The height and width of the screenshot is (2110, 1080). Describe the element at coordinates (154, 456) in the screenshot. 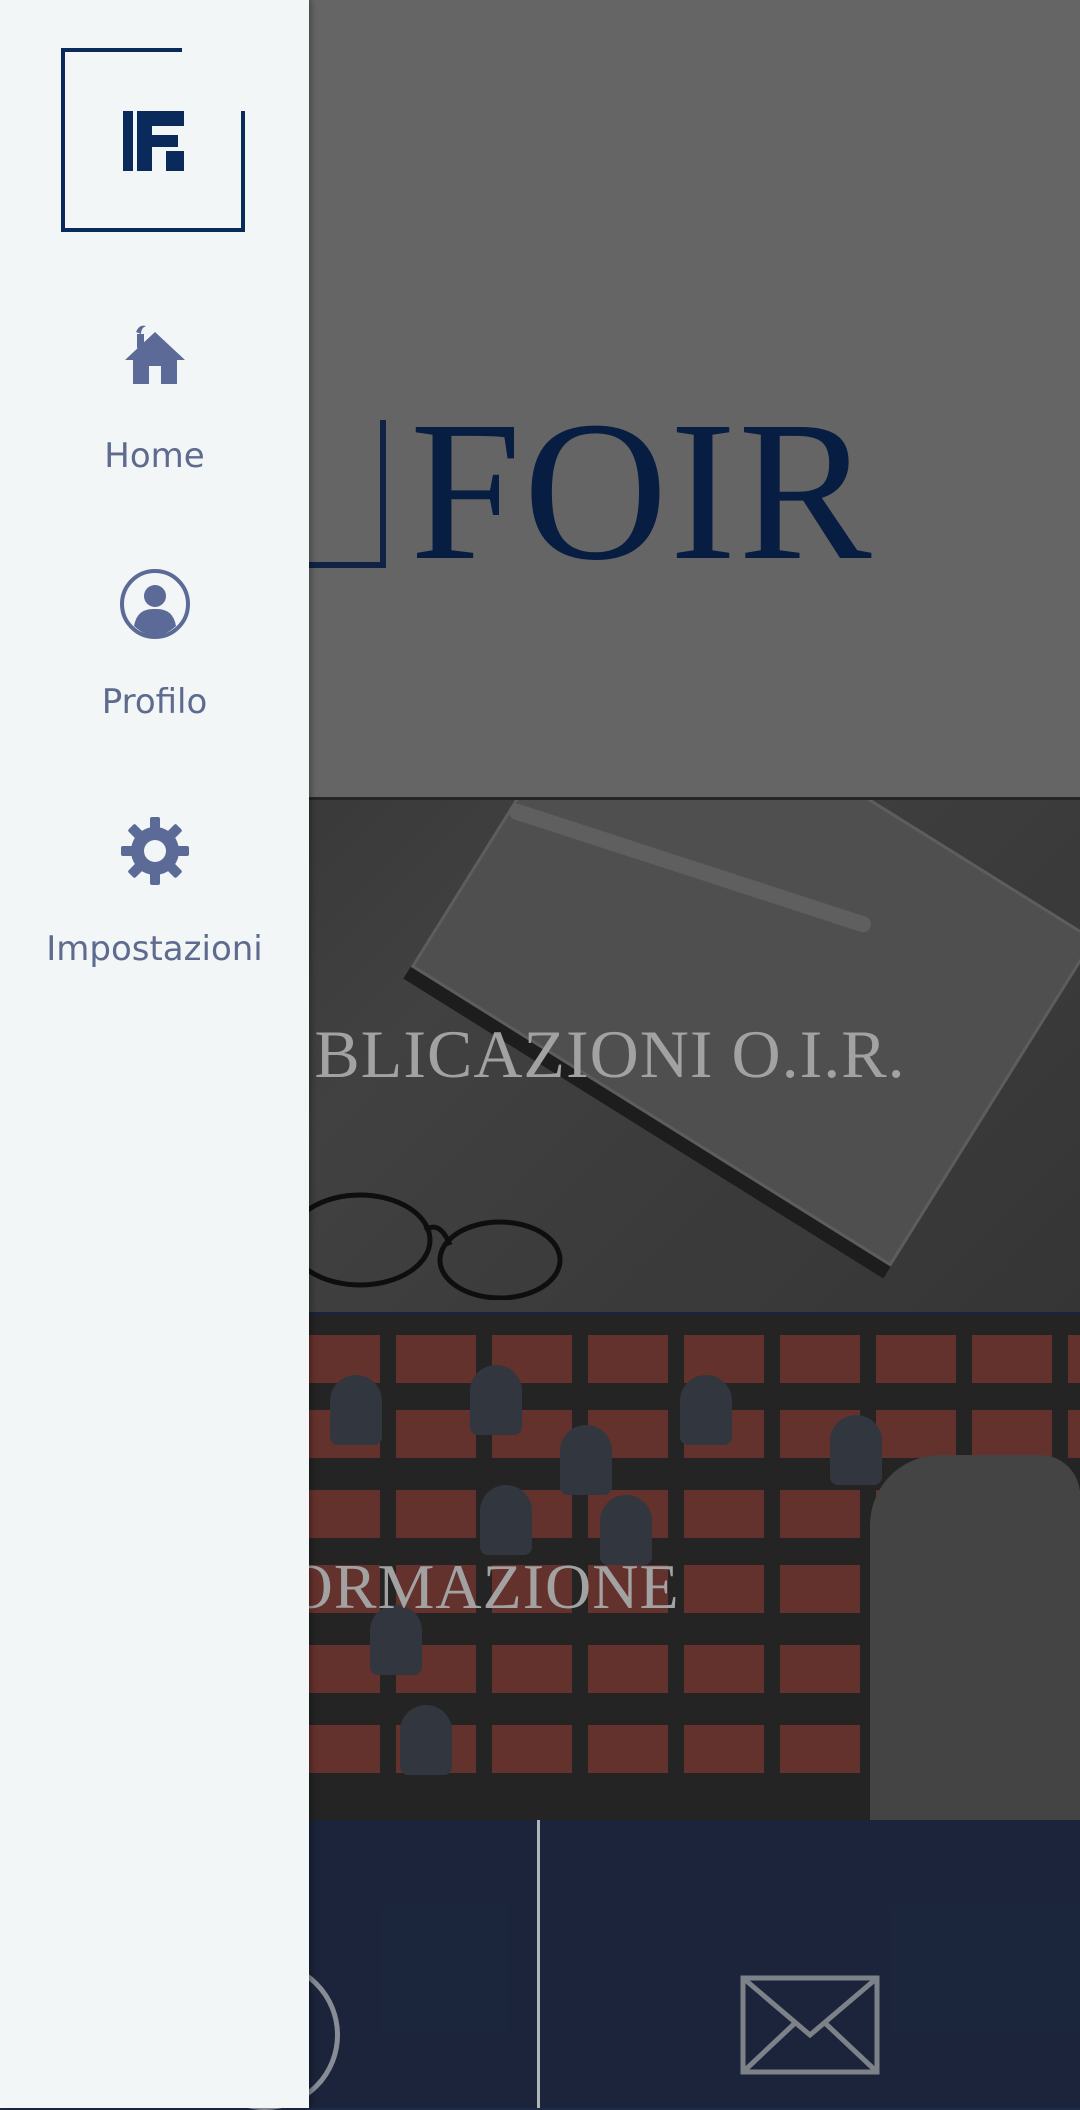

I see `nav-label-home: Home` at that location.